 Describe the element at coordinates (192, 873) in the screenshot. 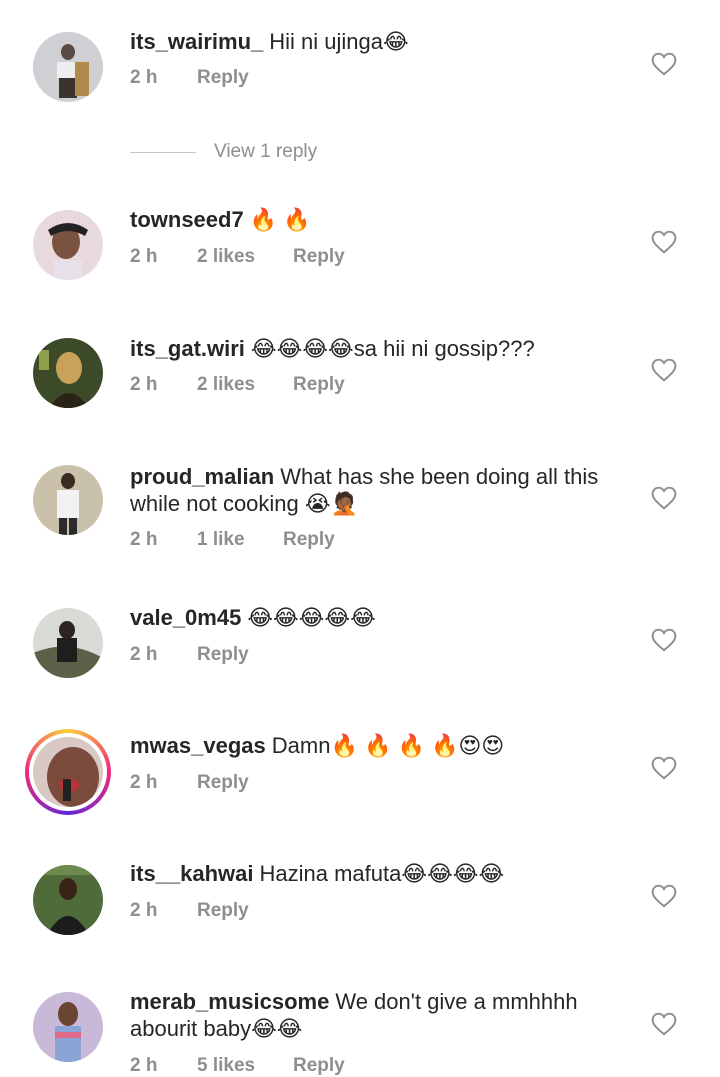

I see `username-link: its__kahwai` at that location.